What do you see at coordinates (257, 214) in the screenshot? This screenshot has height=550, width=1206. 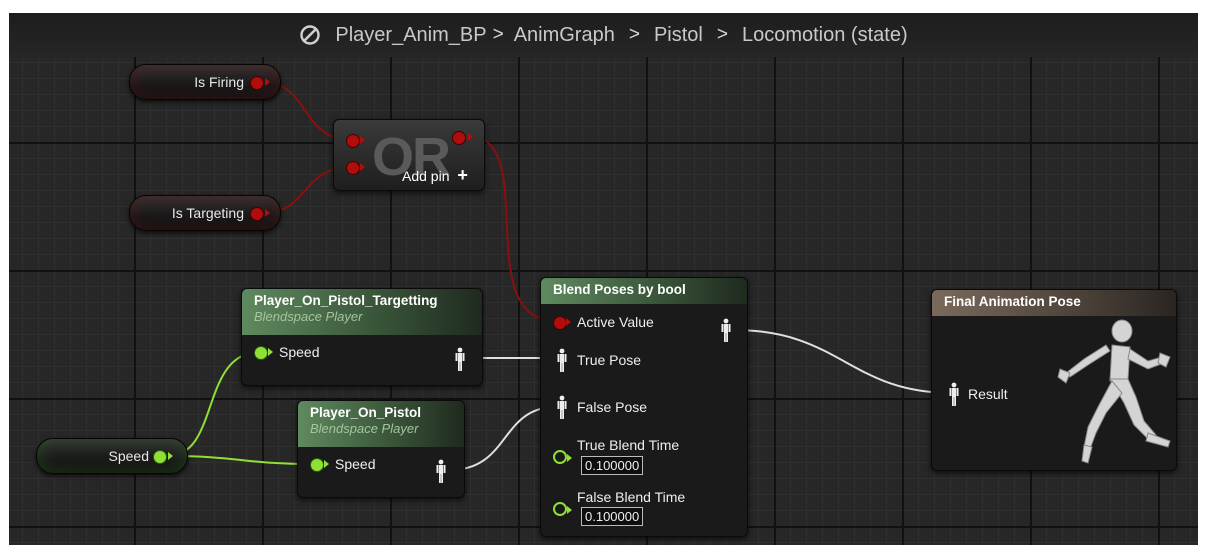 I see `is-targeting-output-pin` at bounding box center [257, 214].